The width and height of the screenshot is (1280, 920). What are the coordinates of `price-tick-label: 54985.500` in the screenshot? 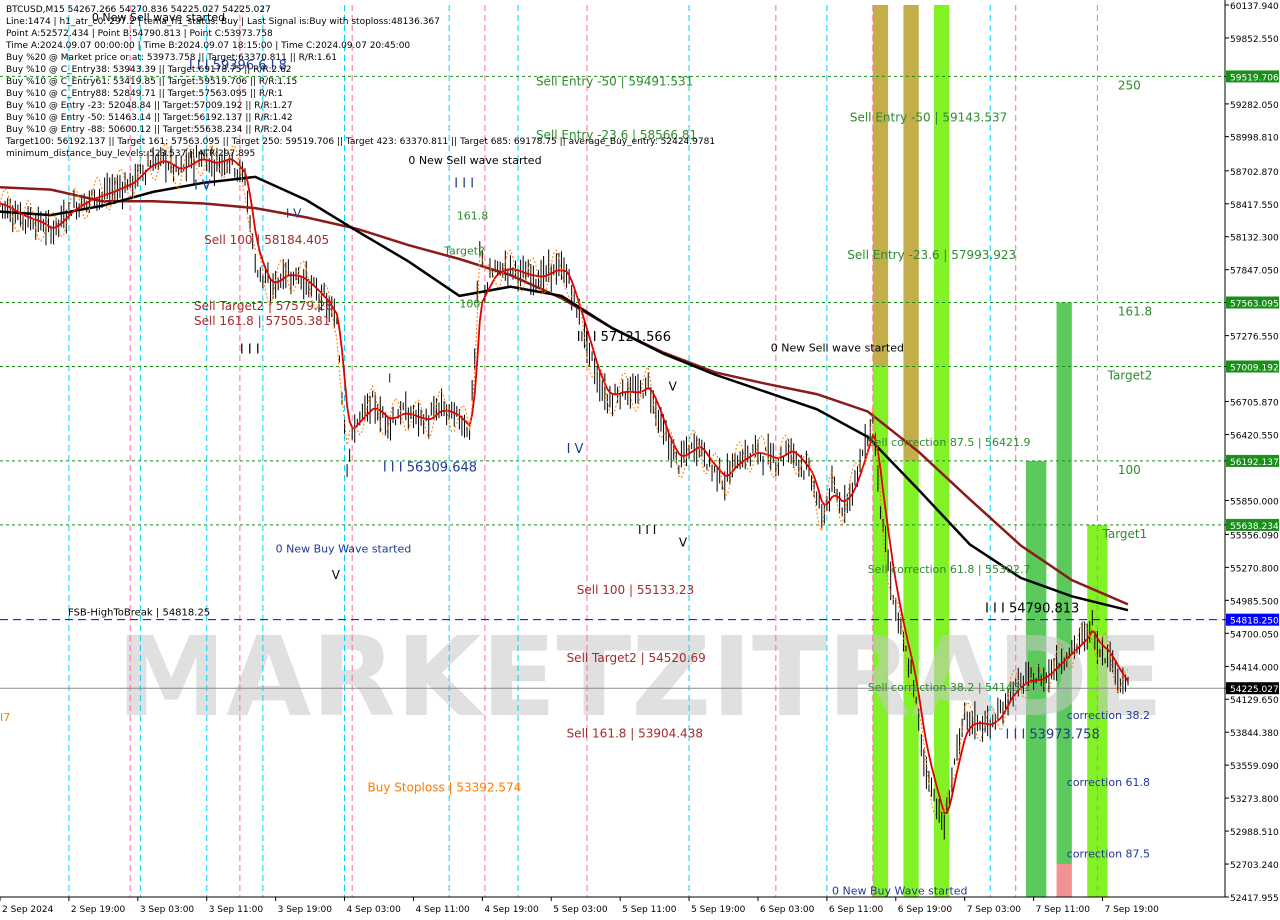 It's located at (1254, 602).